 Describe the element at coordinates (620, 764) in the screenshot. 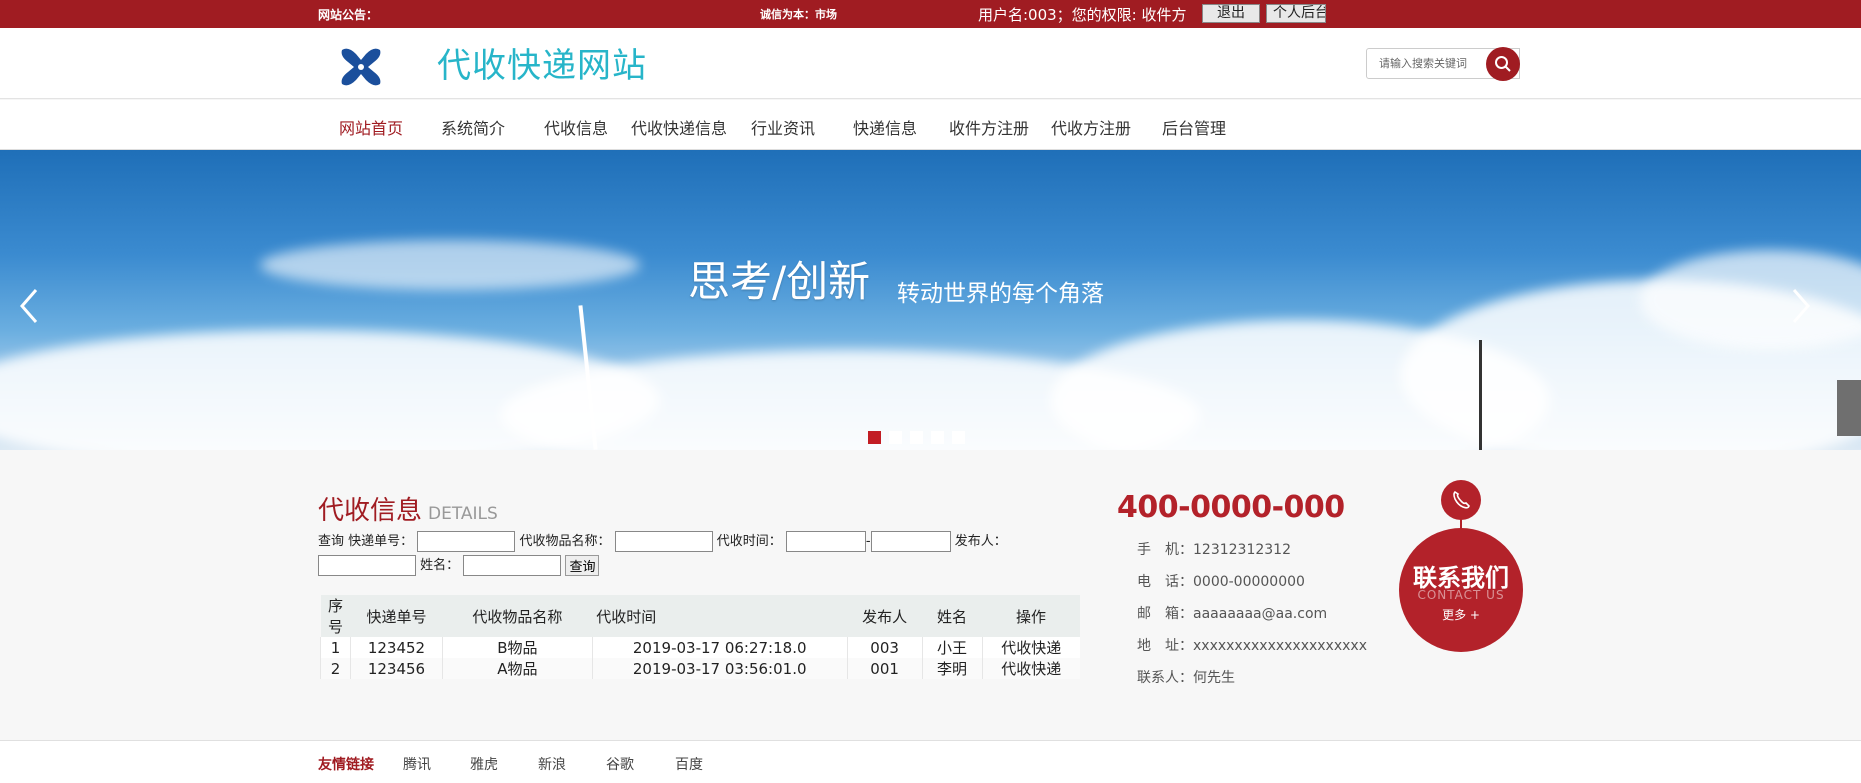

I see `link-google: 谷歌` at that location.